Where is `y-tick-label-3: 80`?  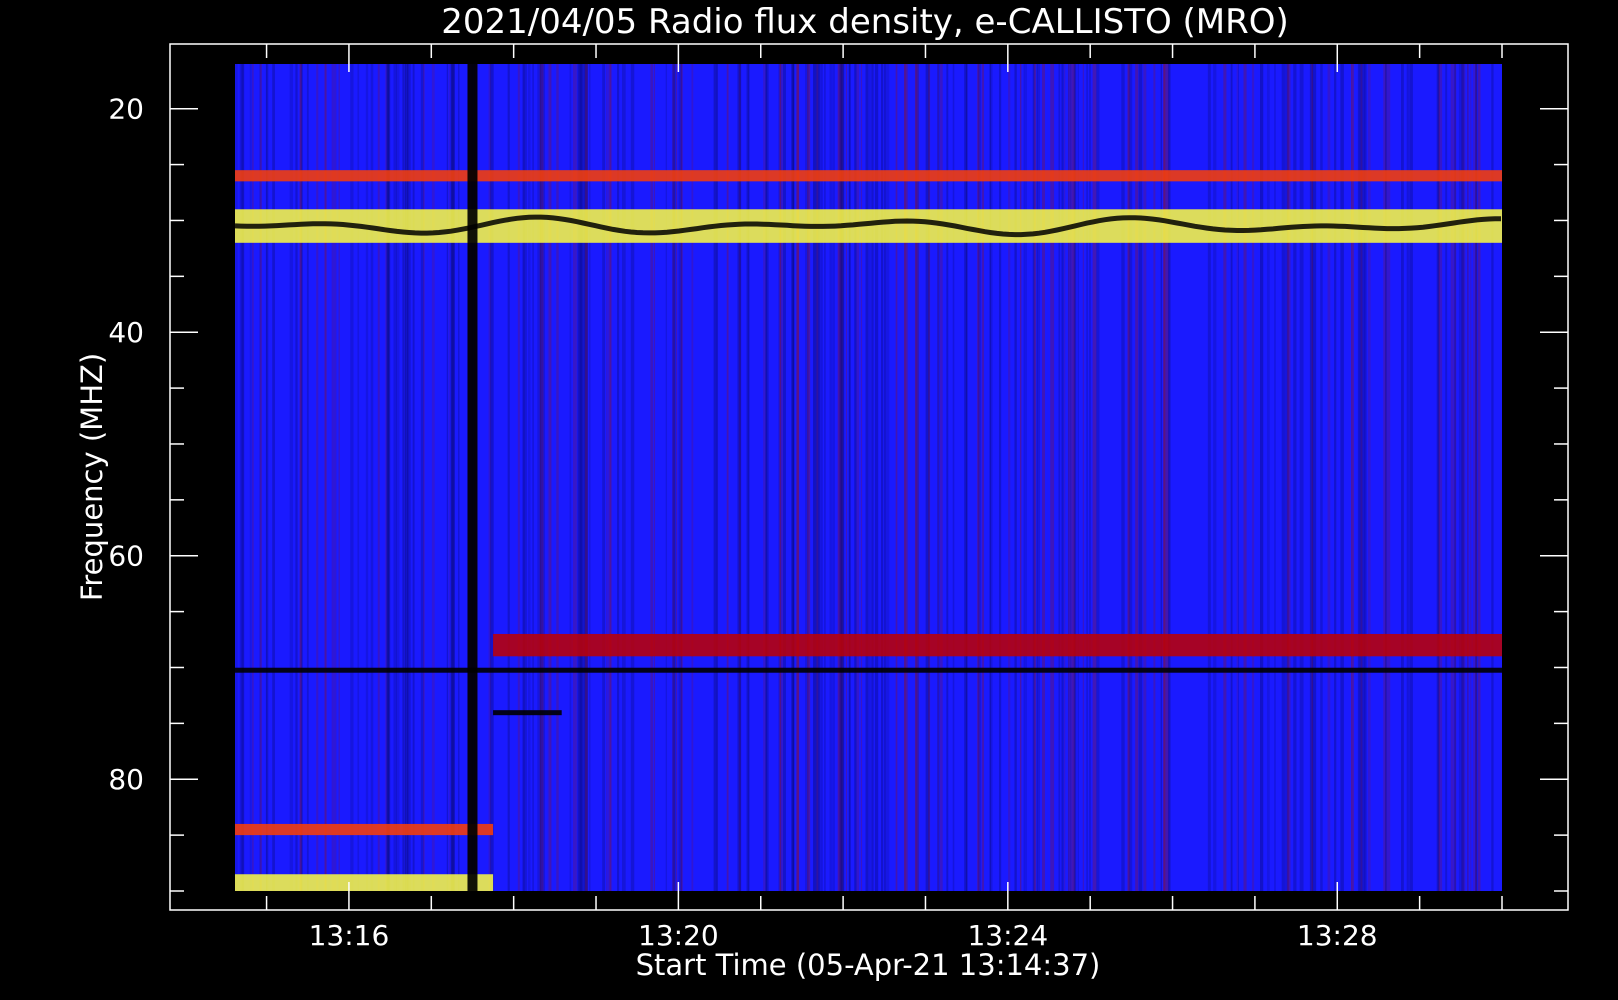 y-tick-label-3: 80 is located at coordinates (126, 779).